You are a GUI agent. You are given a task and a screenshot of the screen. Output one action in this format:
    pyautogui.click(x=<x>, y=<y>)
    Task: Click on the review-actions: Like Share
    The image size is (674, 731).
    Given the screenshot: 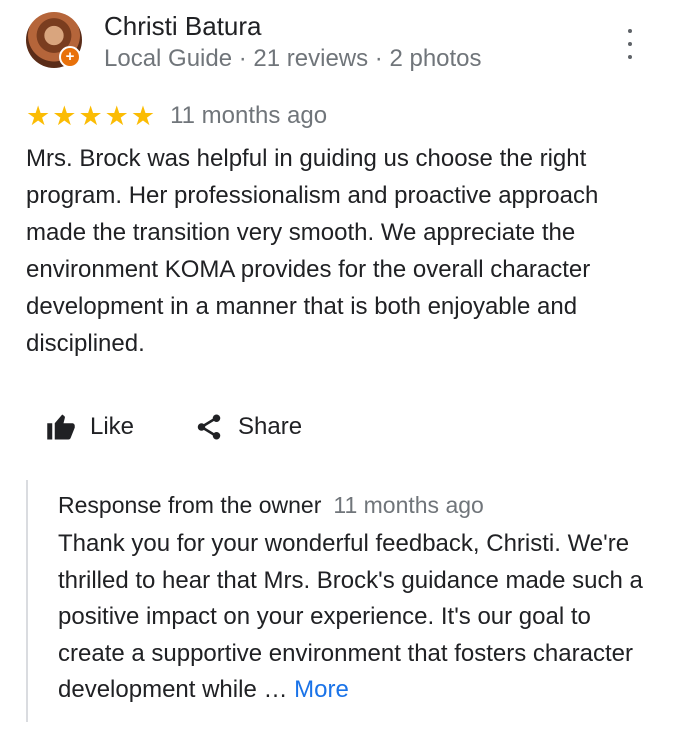 What is the action you would take?
    pyautogui.click(x=174, y=427)
    